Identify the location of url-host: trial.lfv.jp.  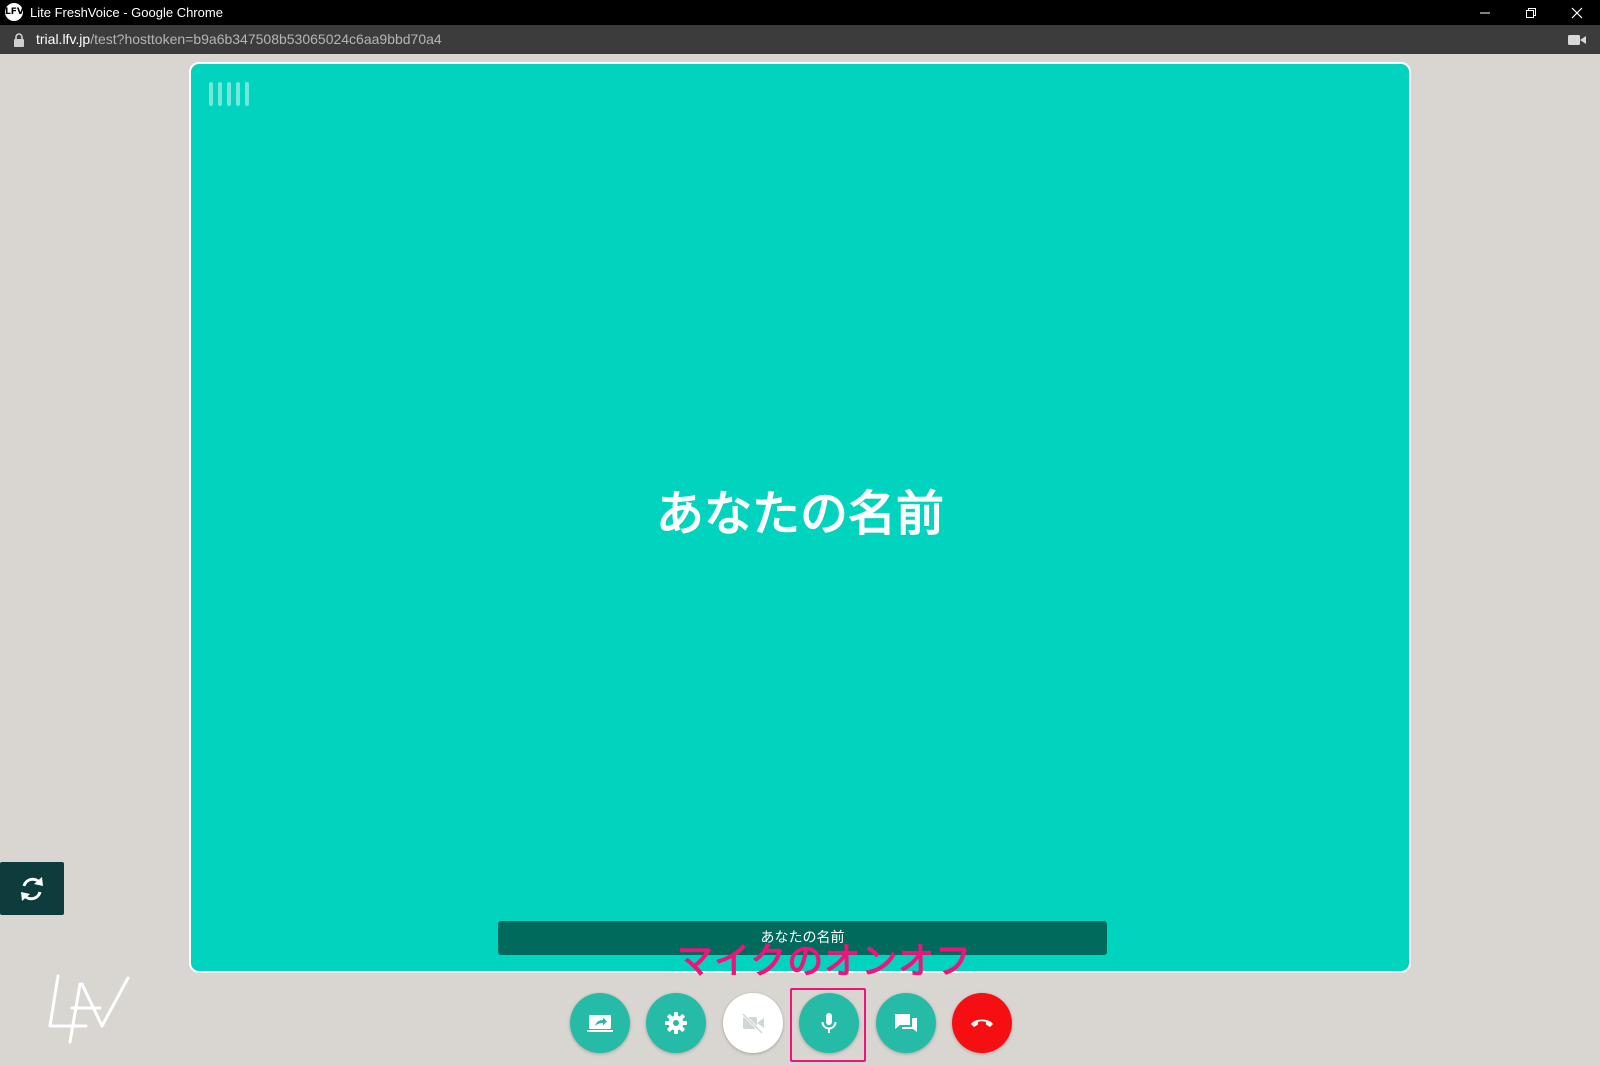
(63, 39).